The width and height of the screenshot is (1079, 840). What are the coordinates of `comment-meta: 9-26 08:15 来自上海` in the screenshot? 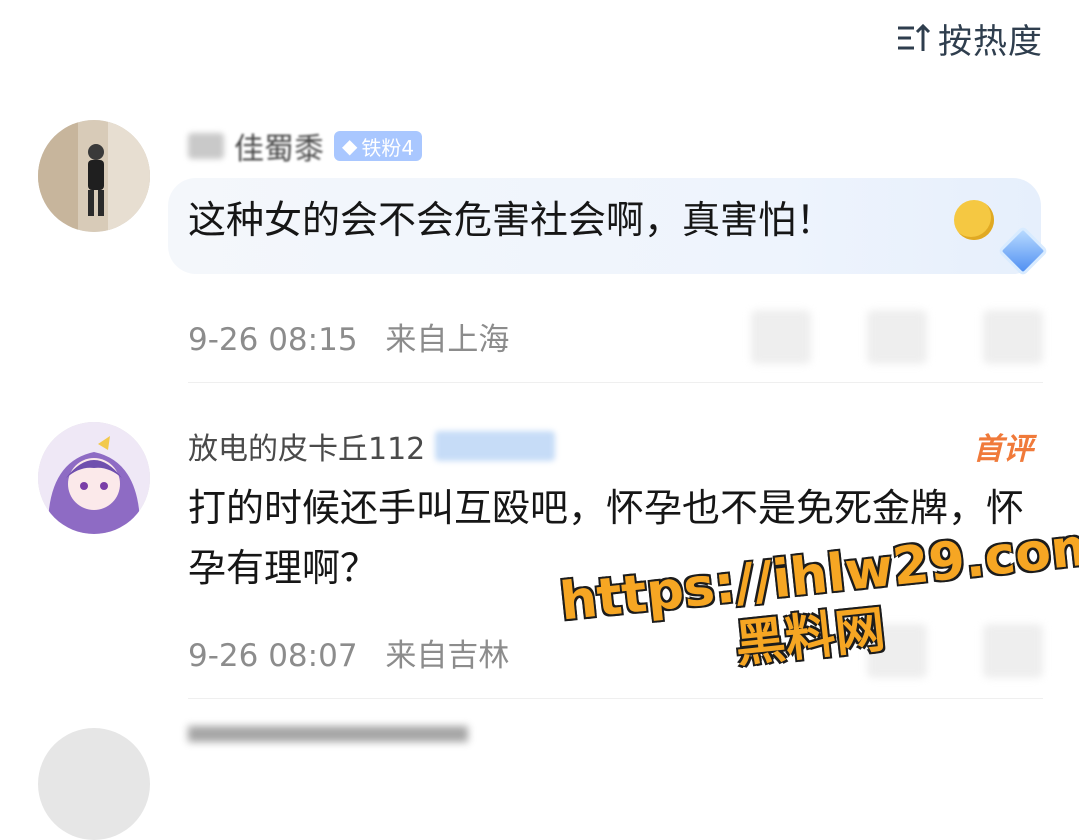 It's located at (348, 336).